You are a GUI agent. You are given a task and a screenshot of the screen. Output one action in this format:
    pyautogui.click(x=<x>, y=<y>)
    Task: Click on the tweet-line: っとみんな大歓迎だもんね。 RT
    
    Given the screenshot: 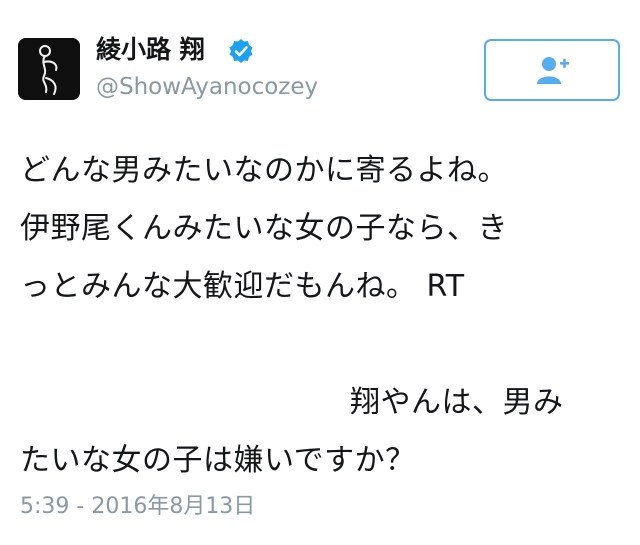 What is the action you would take?
    pyautogui.click(x=242, y=286)
    